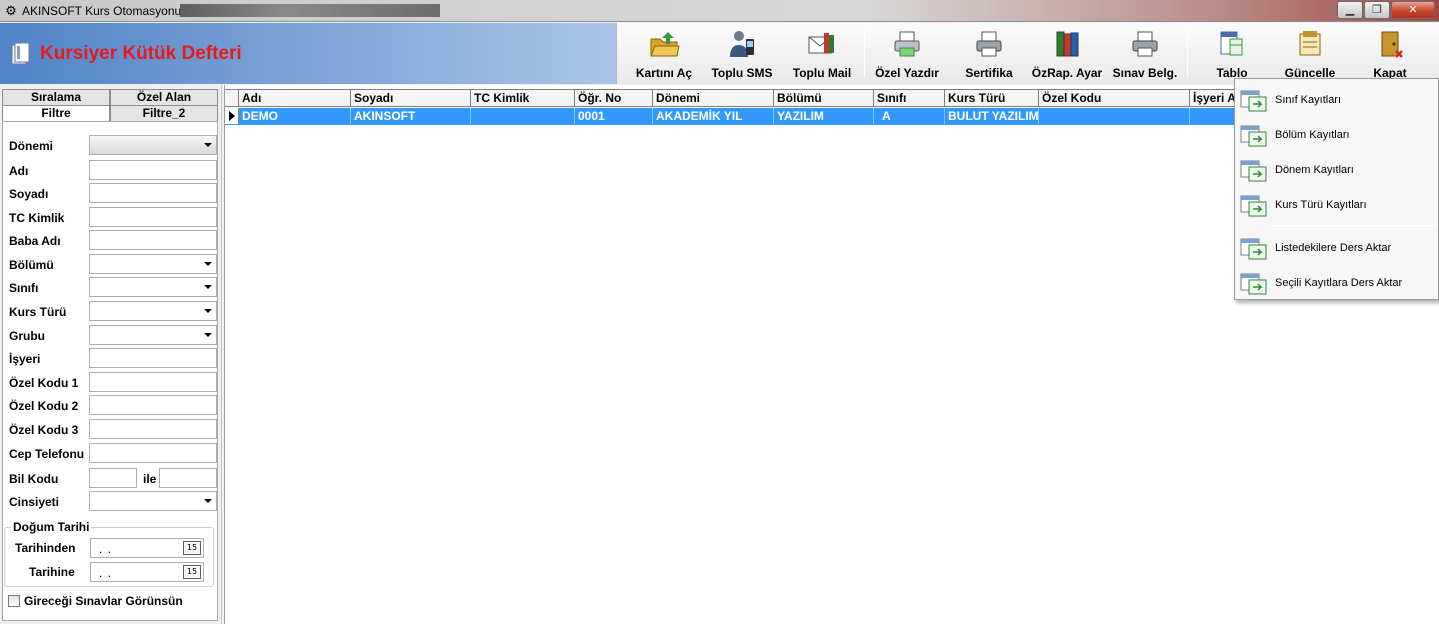 This screenshot has height=624, width=1439. Describe the element at coordinates (1337, 204) in the screenshot. I see `menu-item-course-type-records: Kurs Türü Kayıtları` at that location.